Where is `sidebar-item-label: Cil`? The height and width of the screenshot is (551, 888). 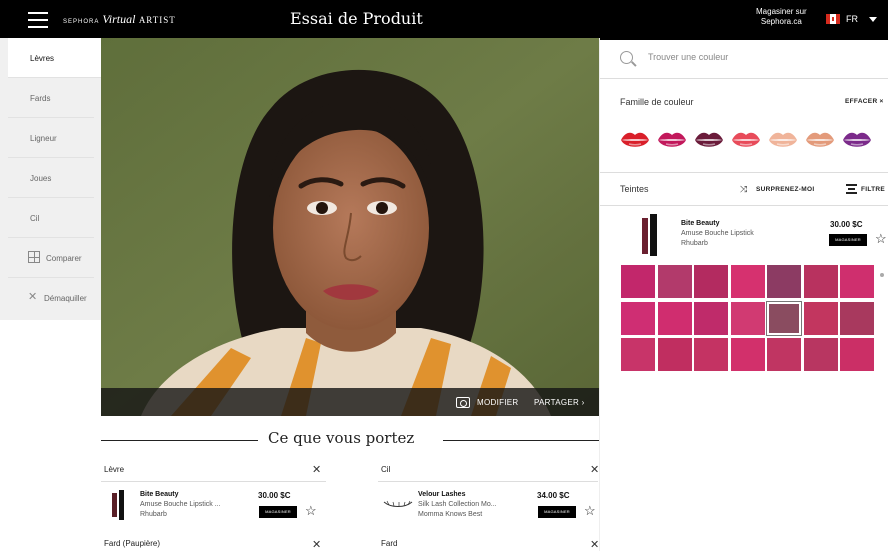
sidebar-item-label: Cil is located at coordinates (35, 218).